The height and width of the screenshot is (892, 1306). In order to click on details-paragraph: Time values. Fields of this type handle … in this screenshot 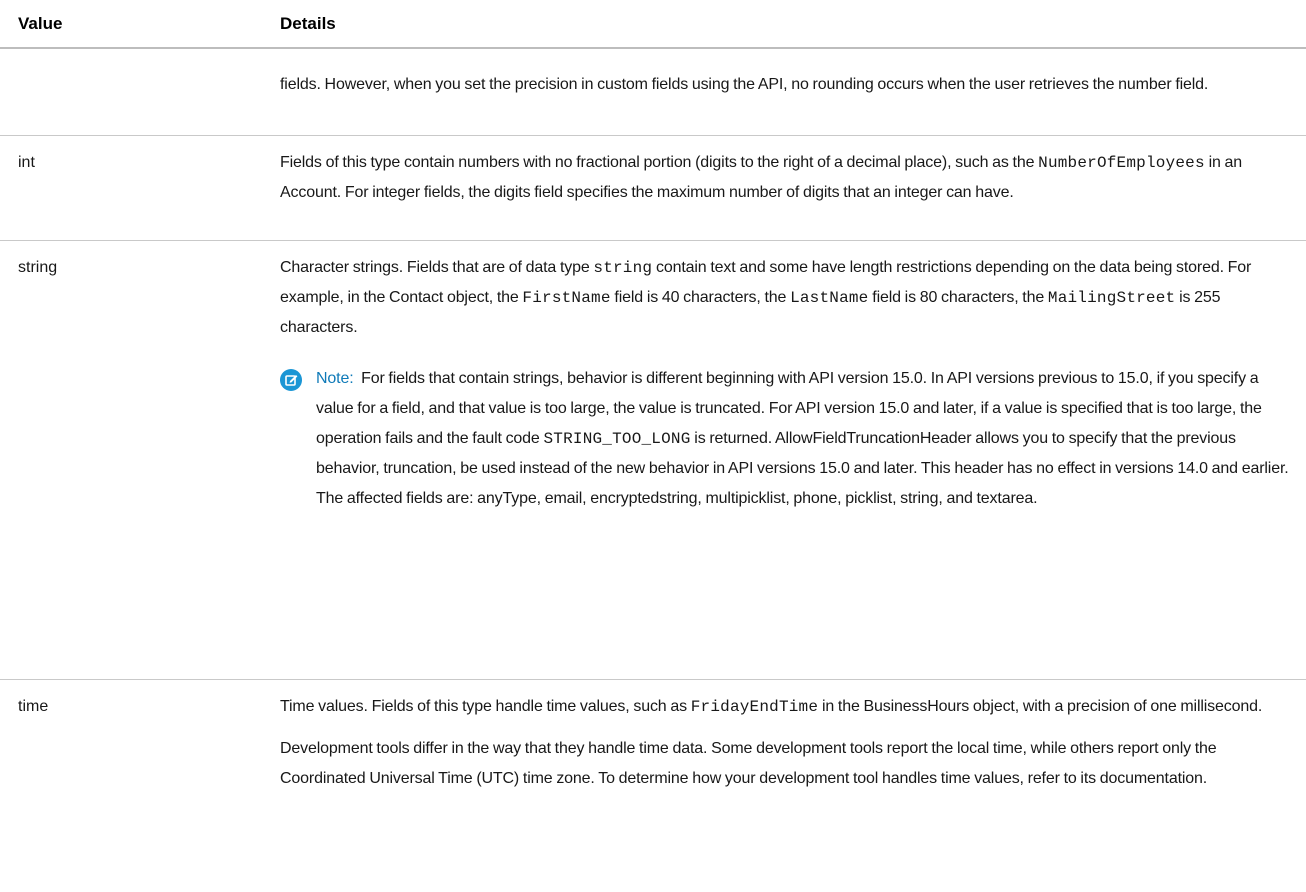, I will do `click(771, 707)`.